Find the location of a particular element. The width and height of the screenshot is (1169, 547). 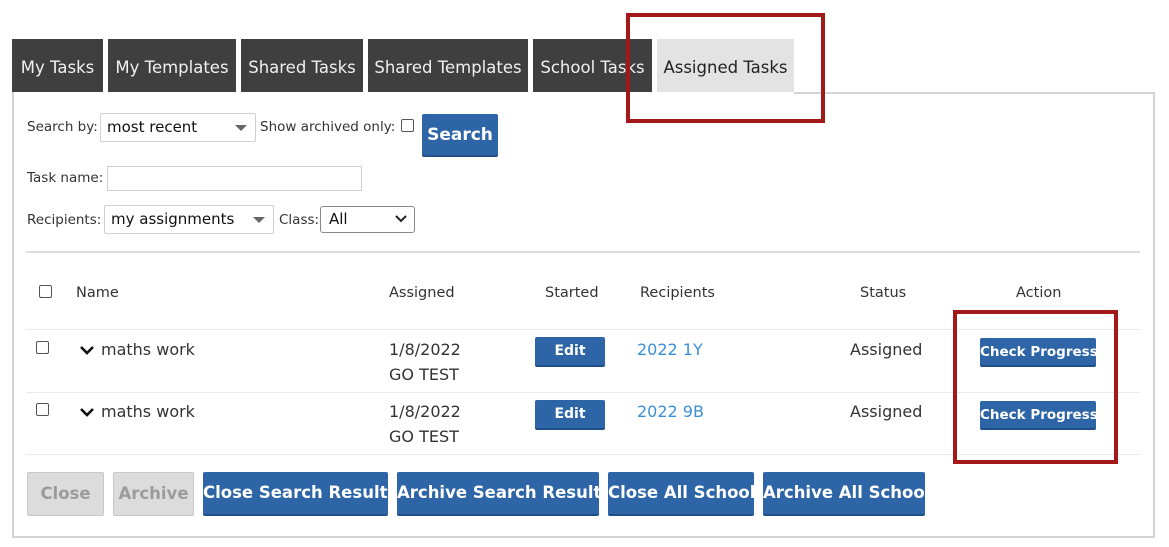

close-search-results-button: Close Search Results is located at coordinates (300, 494).